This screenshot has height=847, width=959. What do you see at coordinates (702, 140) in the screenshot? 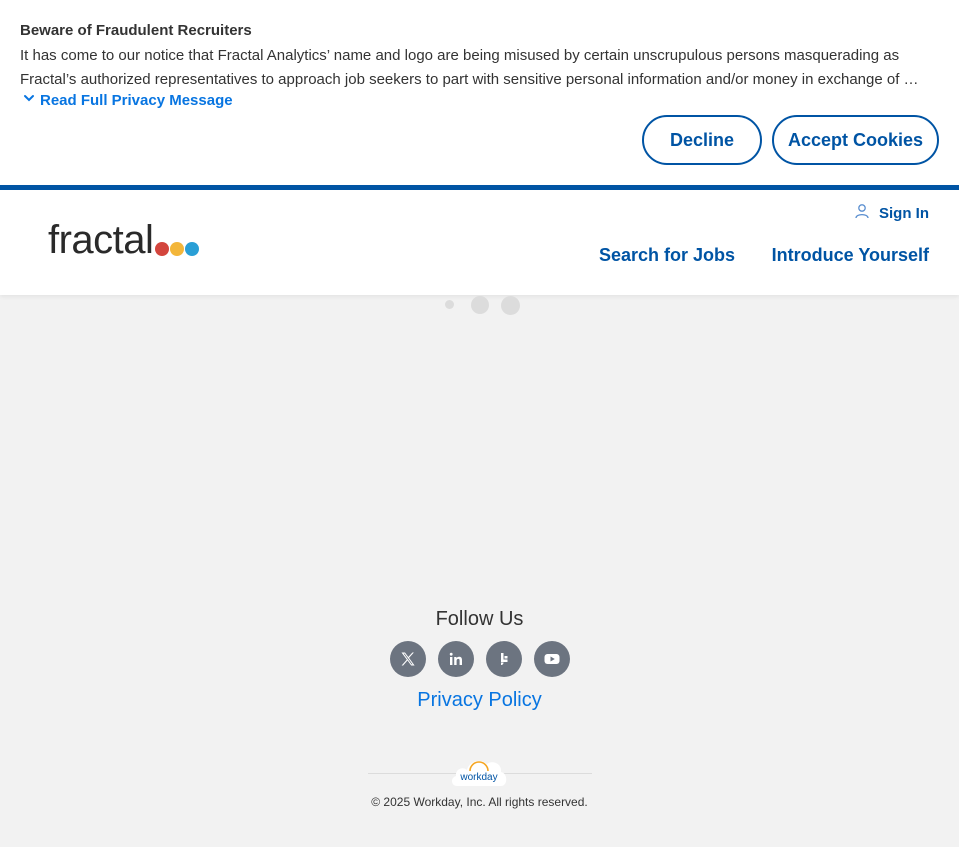
I see `decline-button: Decline` at bounding box center [702, 140].